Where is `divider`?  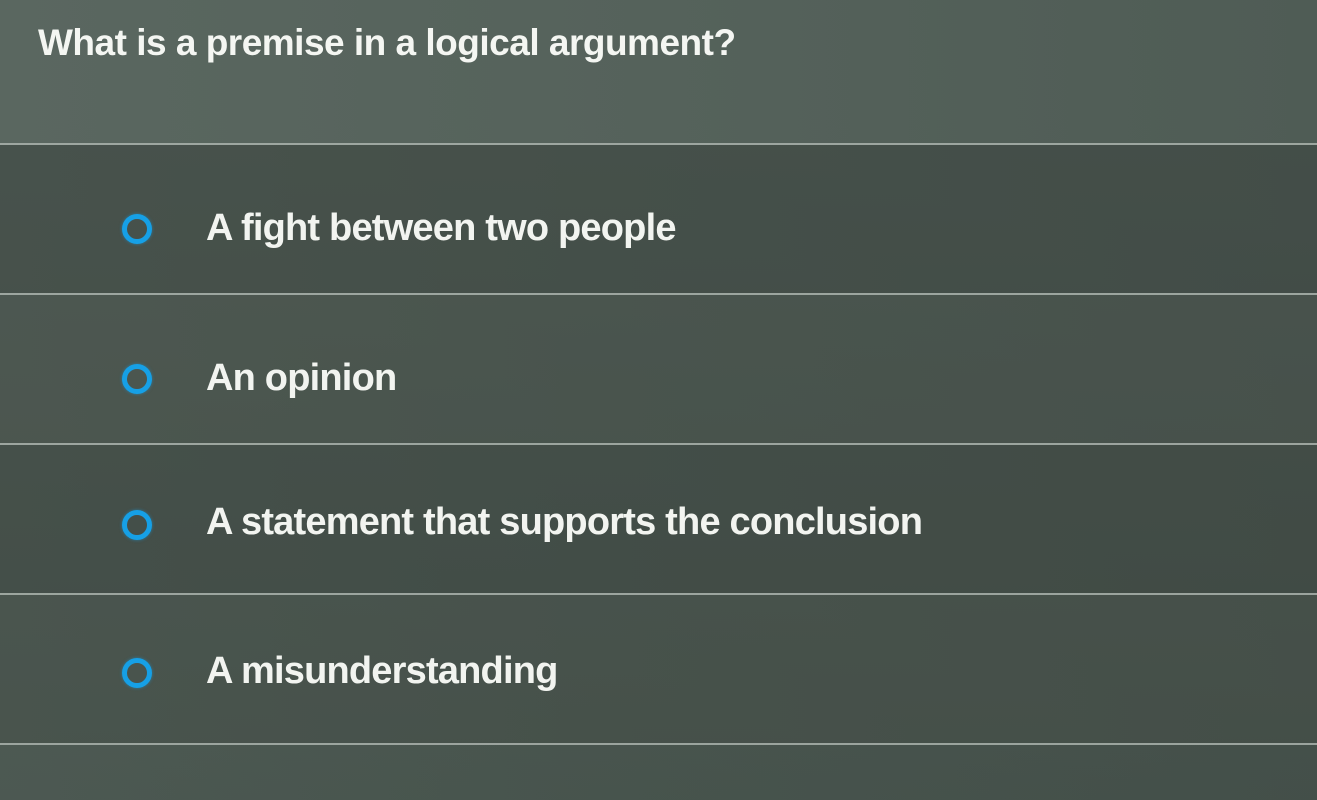
divider is located at coordinates (658, 744).